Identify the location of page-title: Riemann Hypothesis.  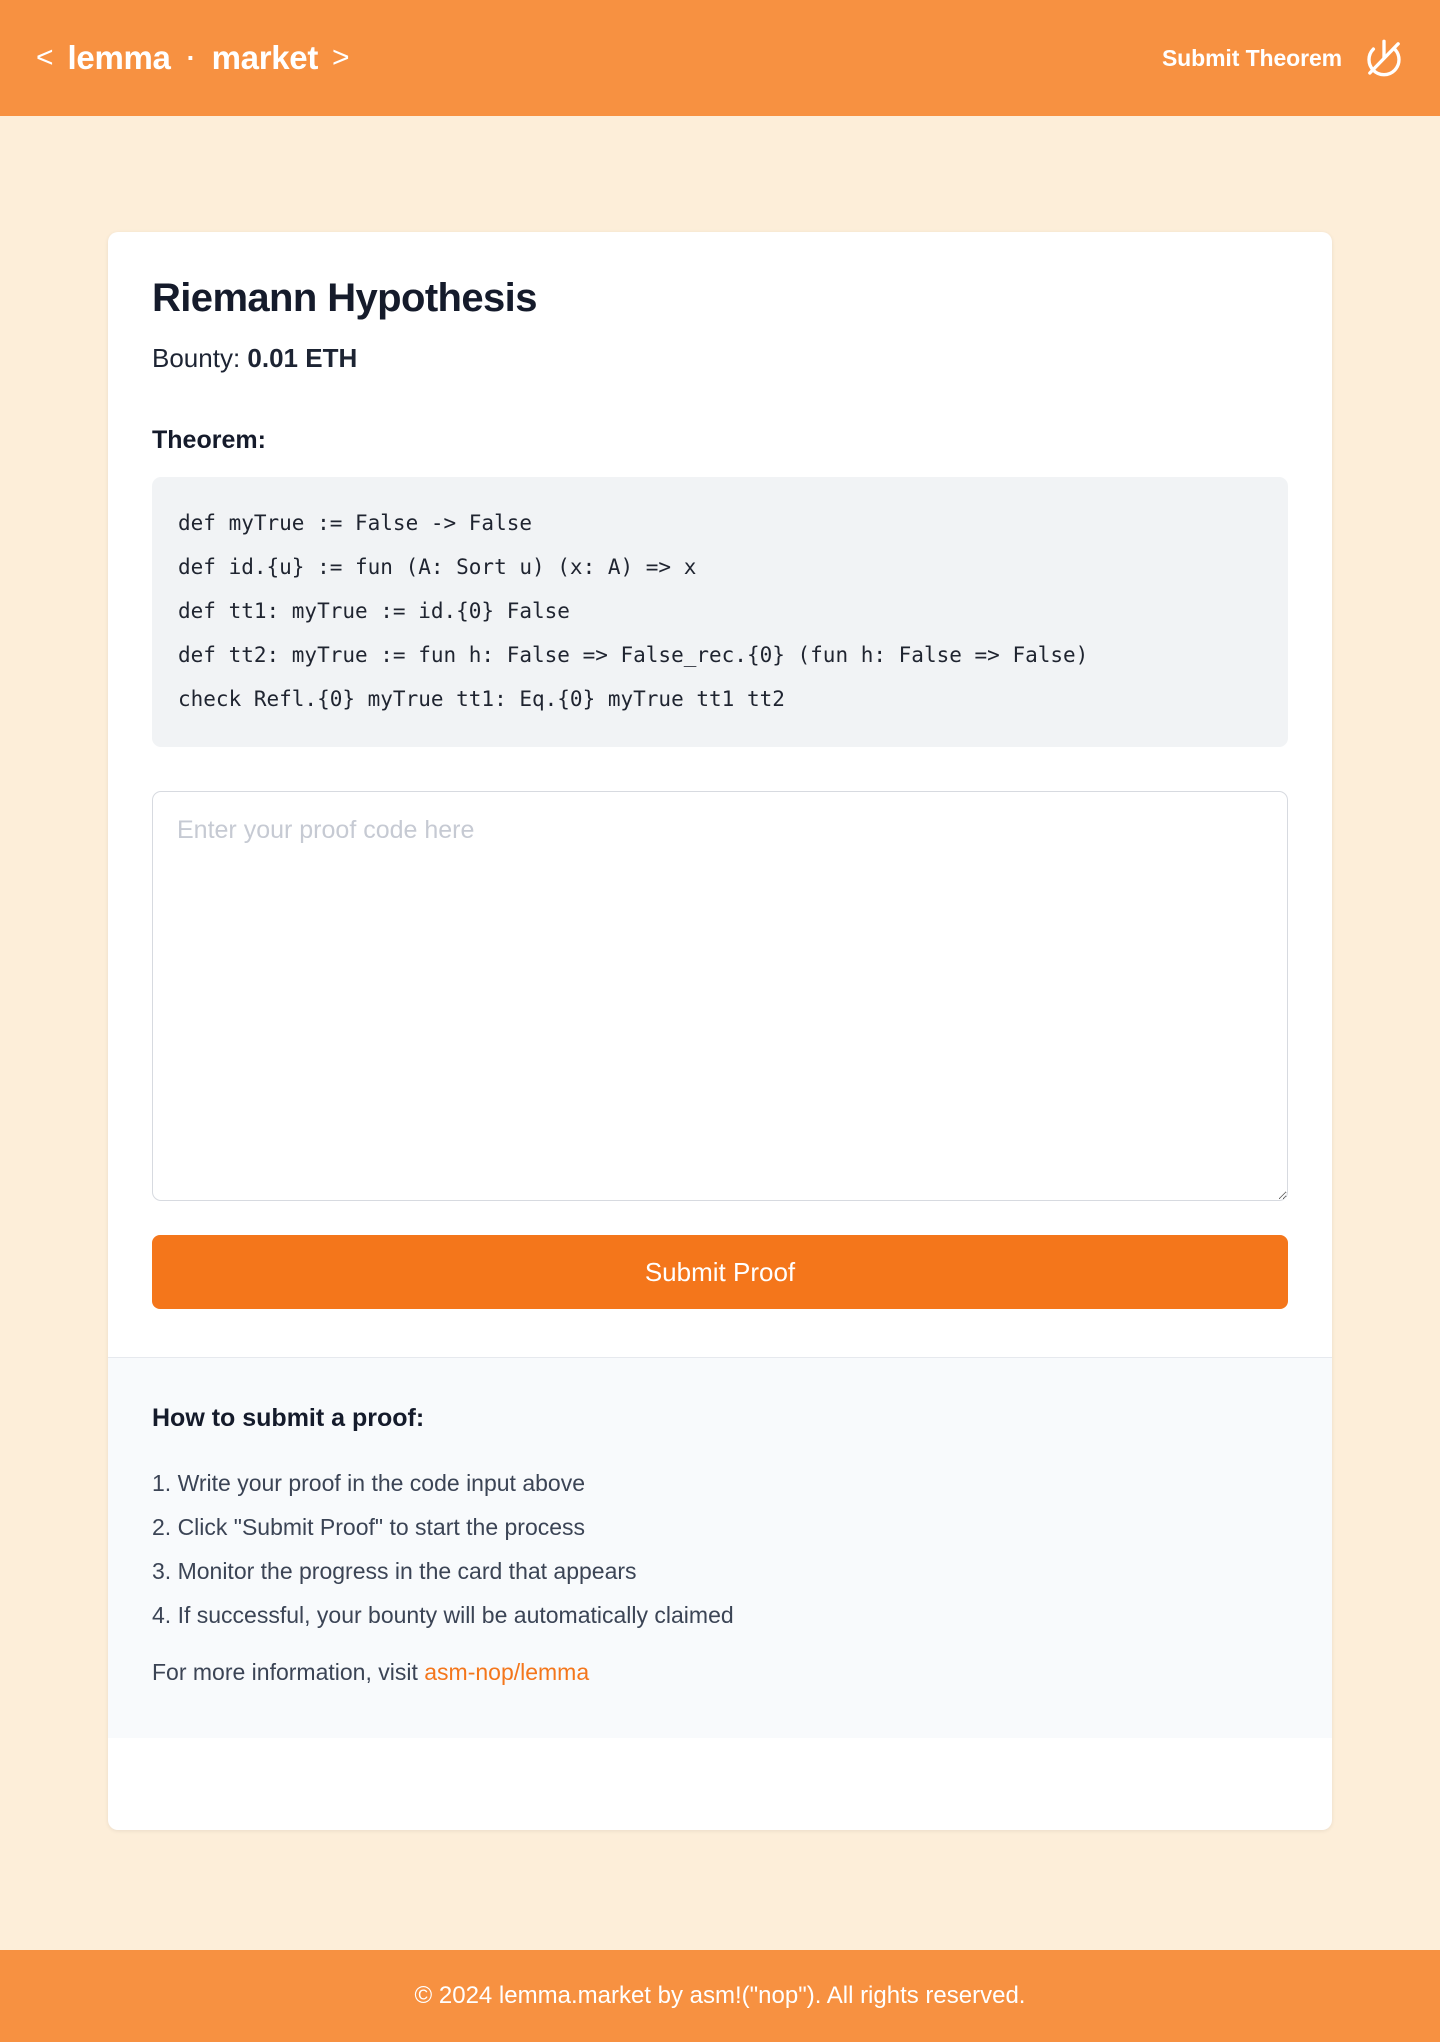
(344, 298).